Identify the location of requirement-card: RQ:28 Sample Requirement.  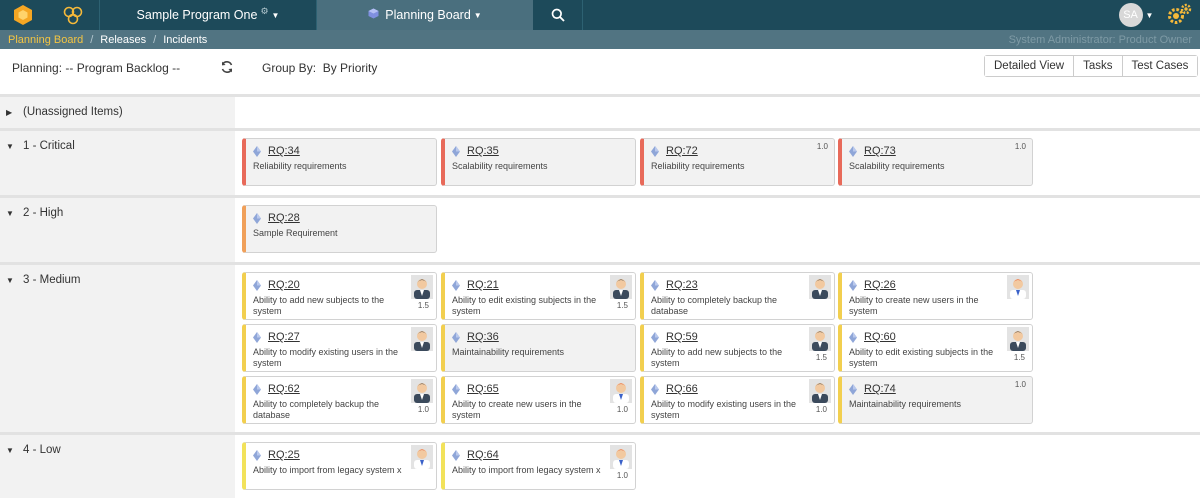
(339, 229).